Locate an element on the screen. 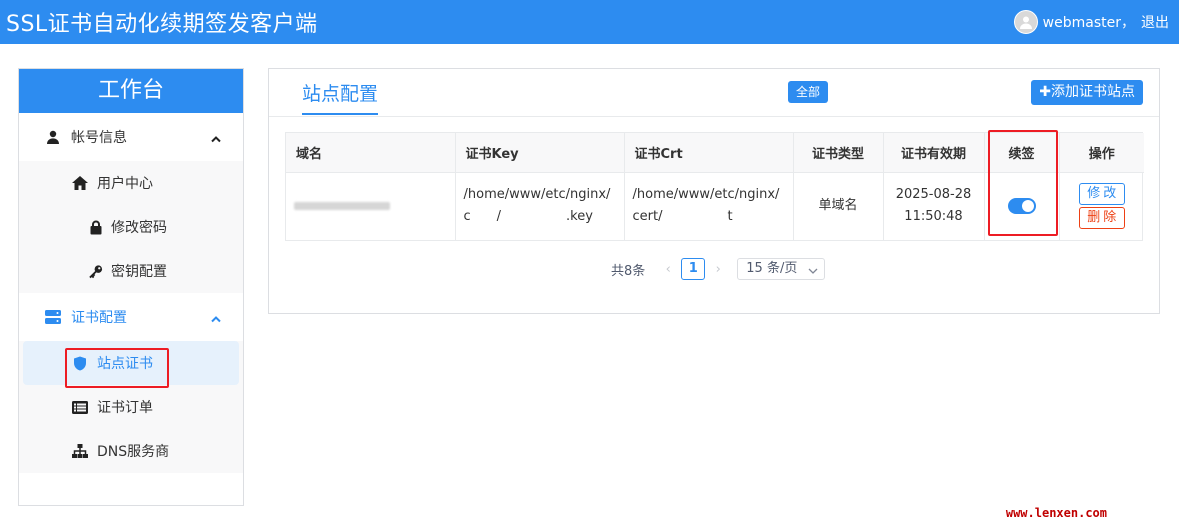  sidebar-item-dns-providers: DNS服务商 is located at coordinates (131, 451).